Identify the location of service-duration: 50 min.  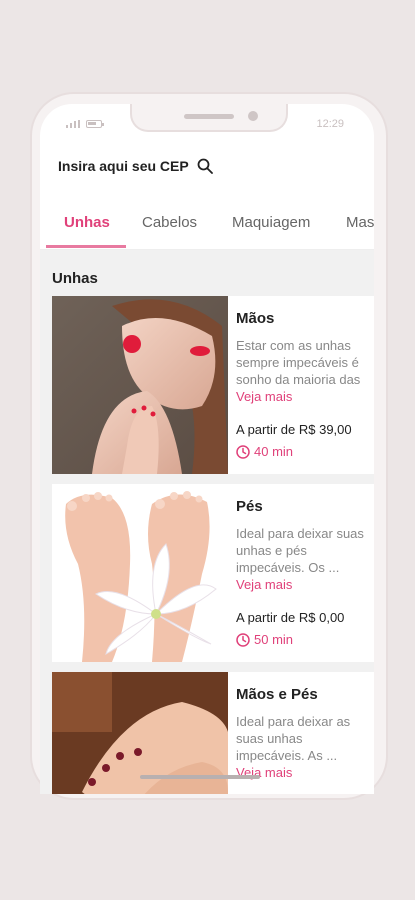
(264, 639).